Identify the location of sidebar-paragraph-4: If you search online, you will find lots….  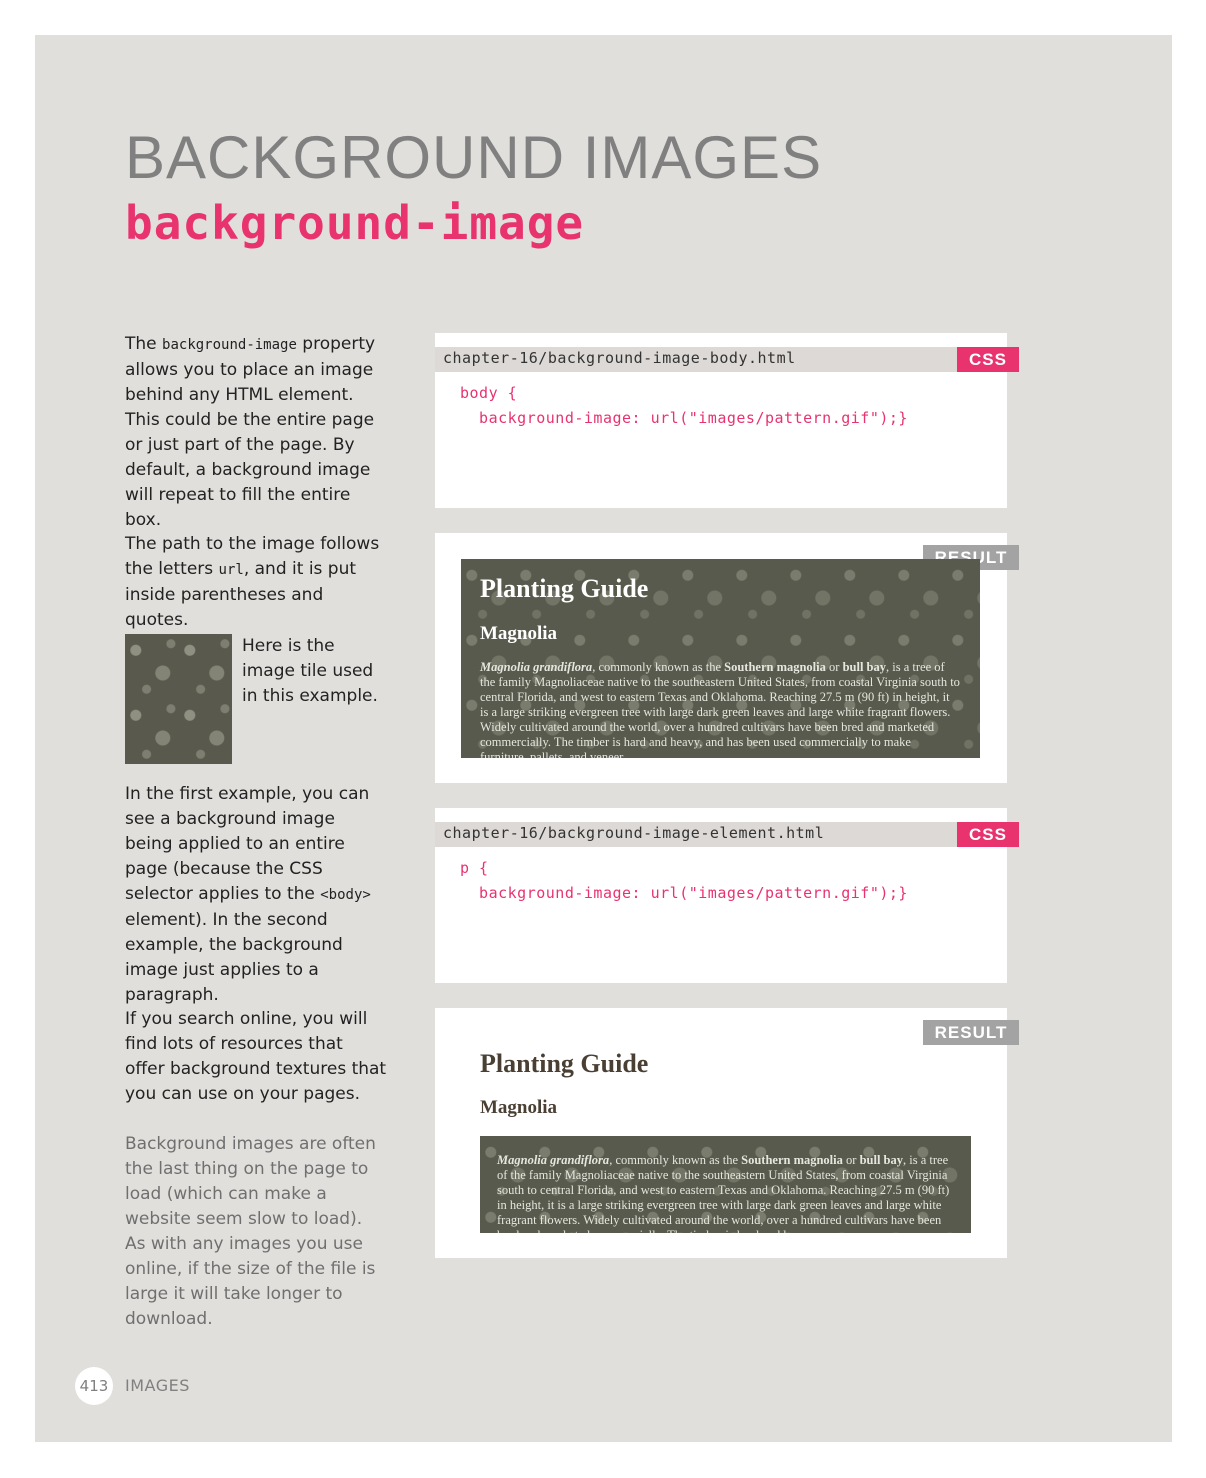
(256, 1056).